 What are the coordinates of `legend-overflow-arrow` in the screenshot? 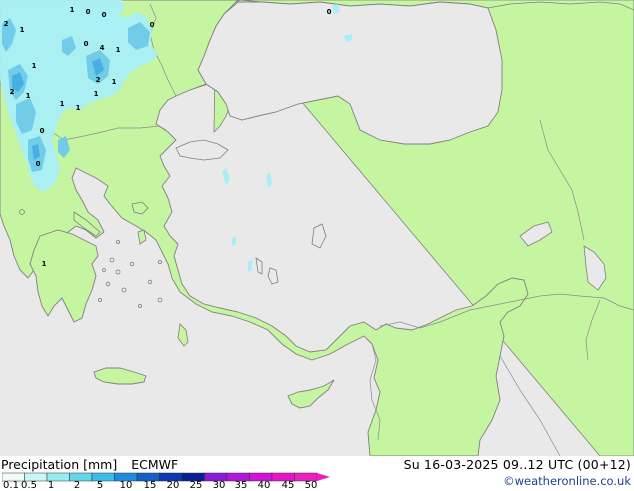 It's located at (323, 477).